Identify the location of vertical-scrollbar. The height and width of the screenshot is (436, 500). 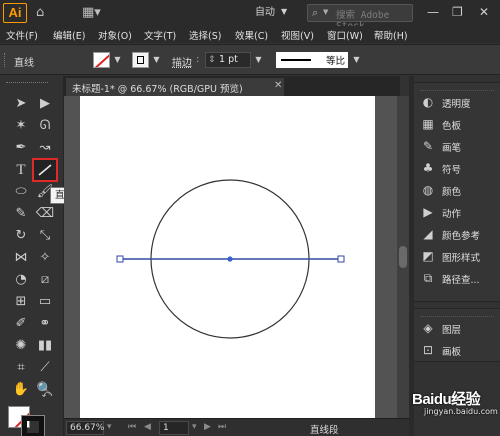
(403, 257).